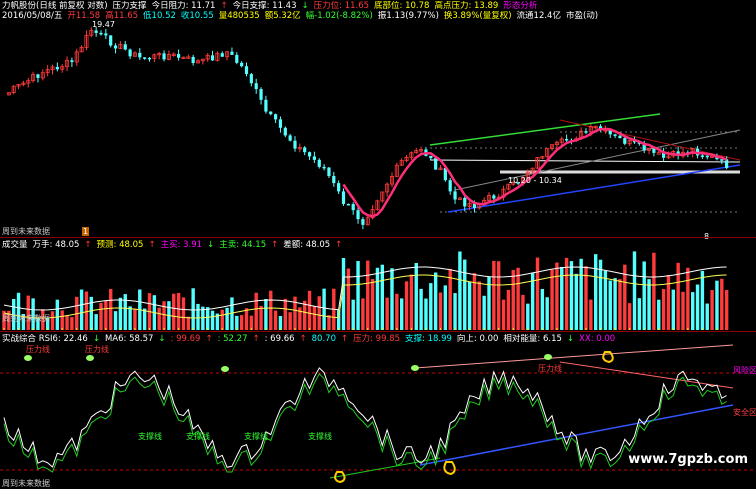 The width and height of the screenshot is (756, 489). Describe the element at coordinates (232, 339) in the screenshot. I see `indicator-header-item-6: : 52.27` at that location.